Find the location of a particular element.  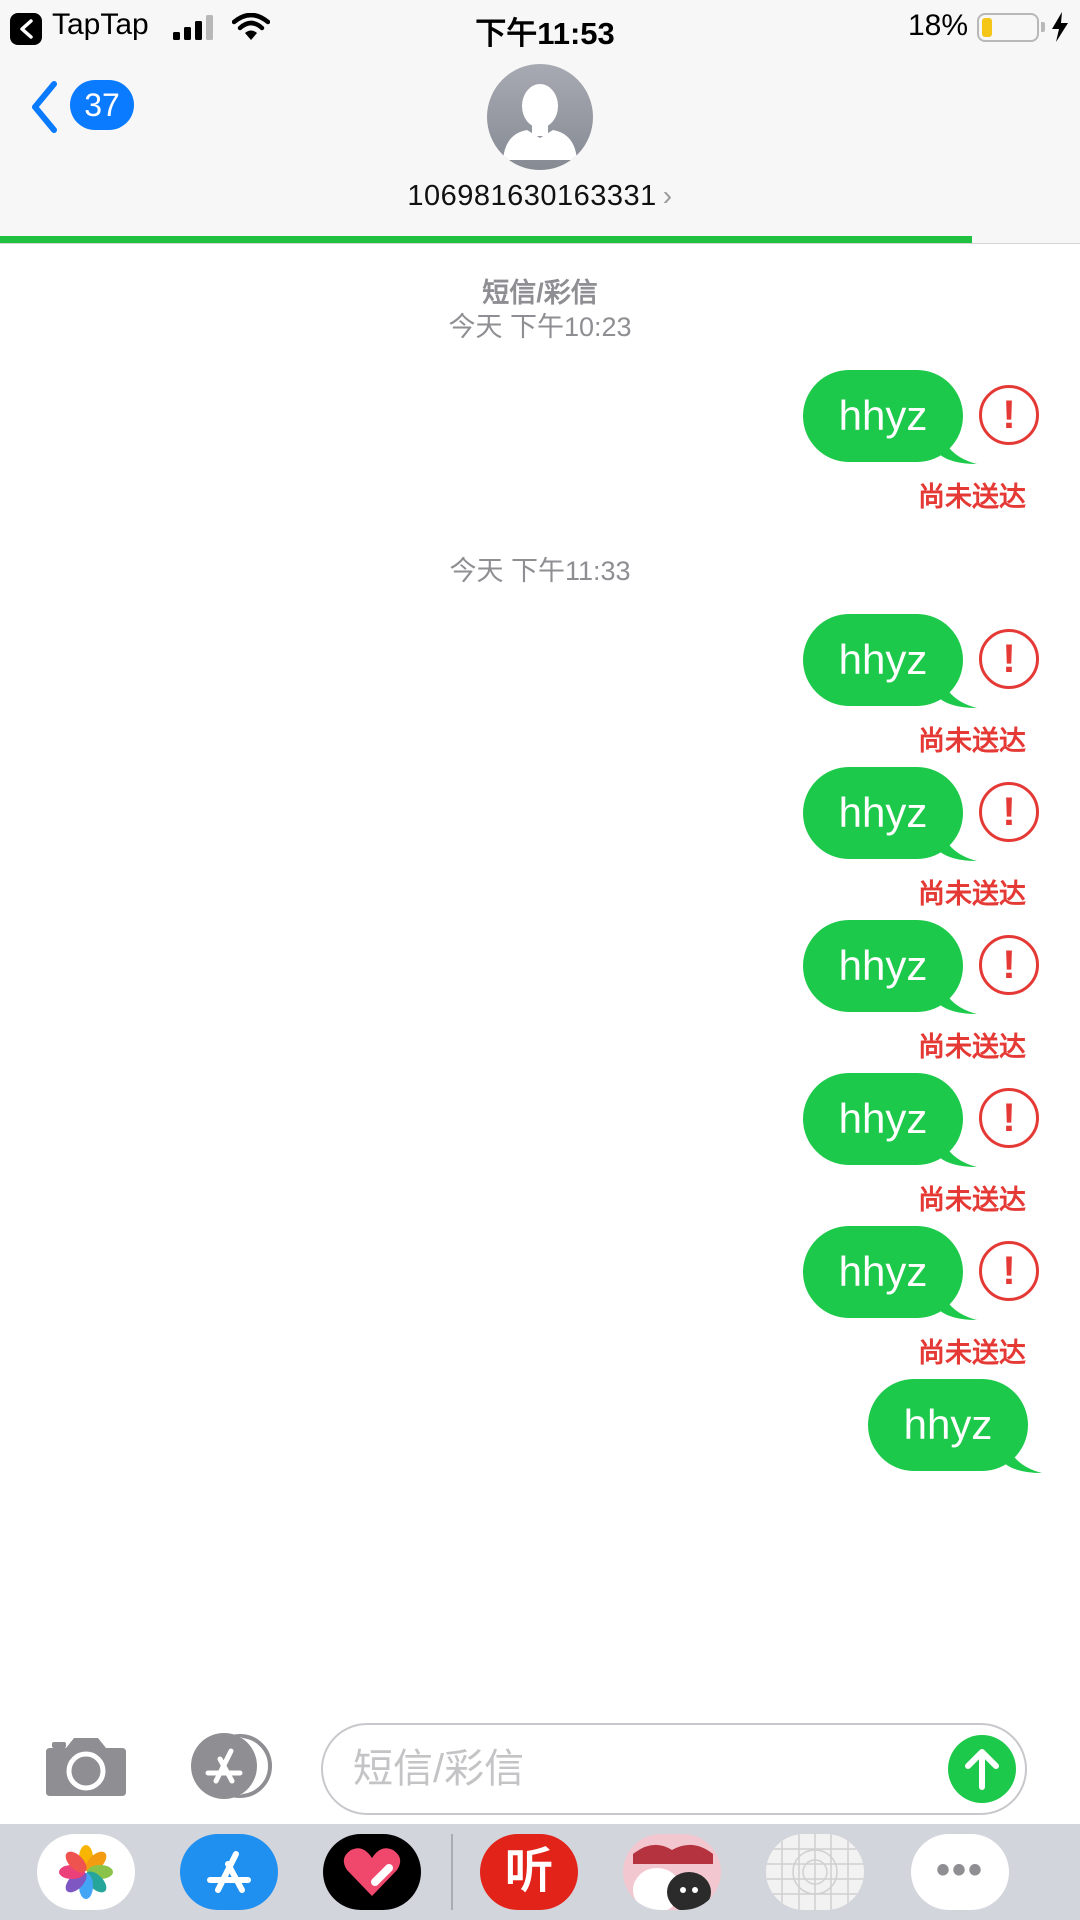

send-button is located at coordinates (982, 1769).